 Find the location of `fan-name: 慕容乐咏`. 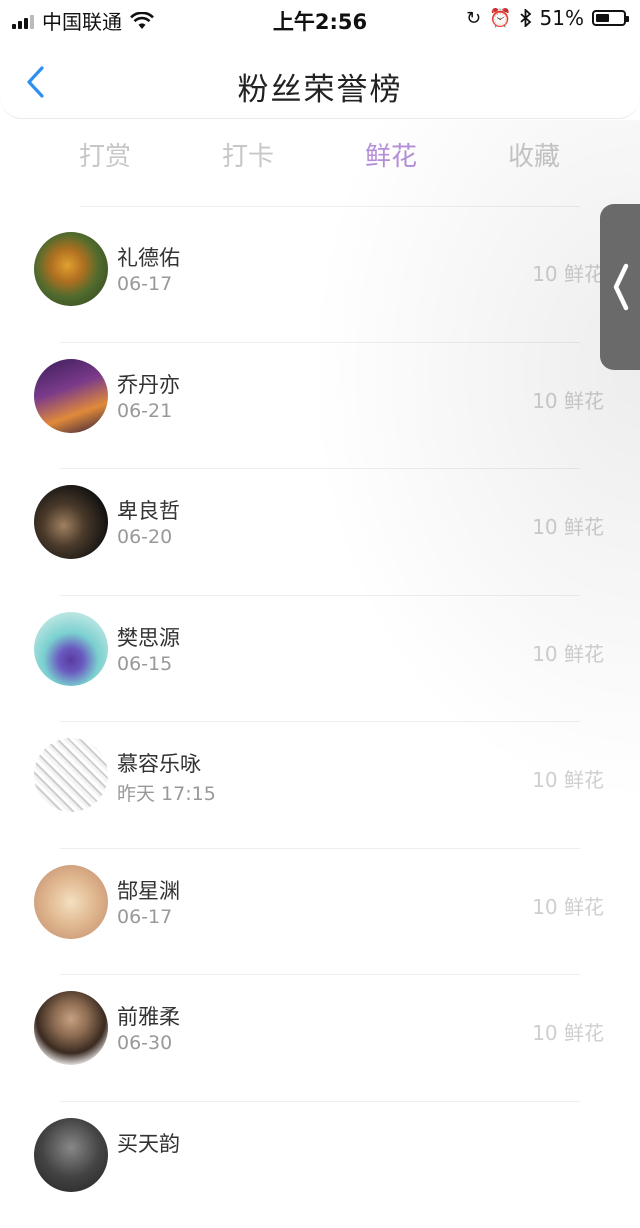

fan-name: 慕容乐咏 is located at coordinates (159, 763).